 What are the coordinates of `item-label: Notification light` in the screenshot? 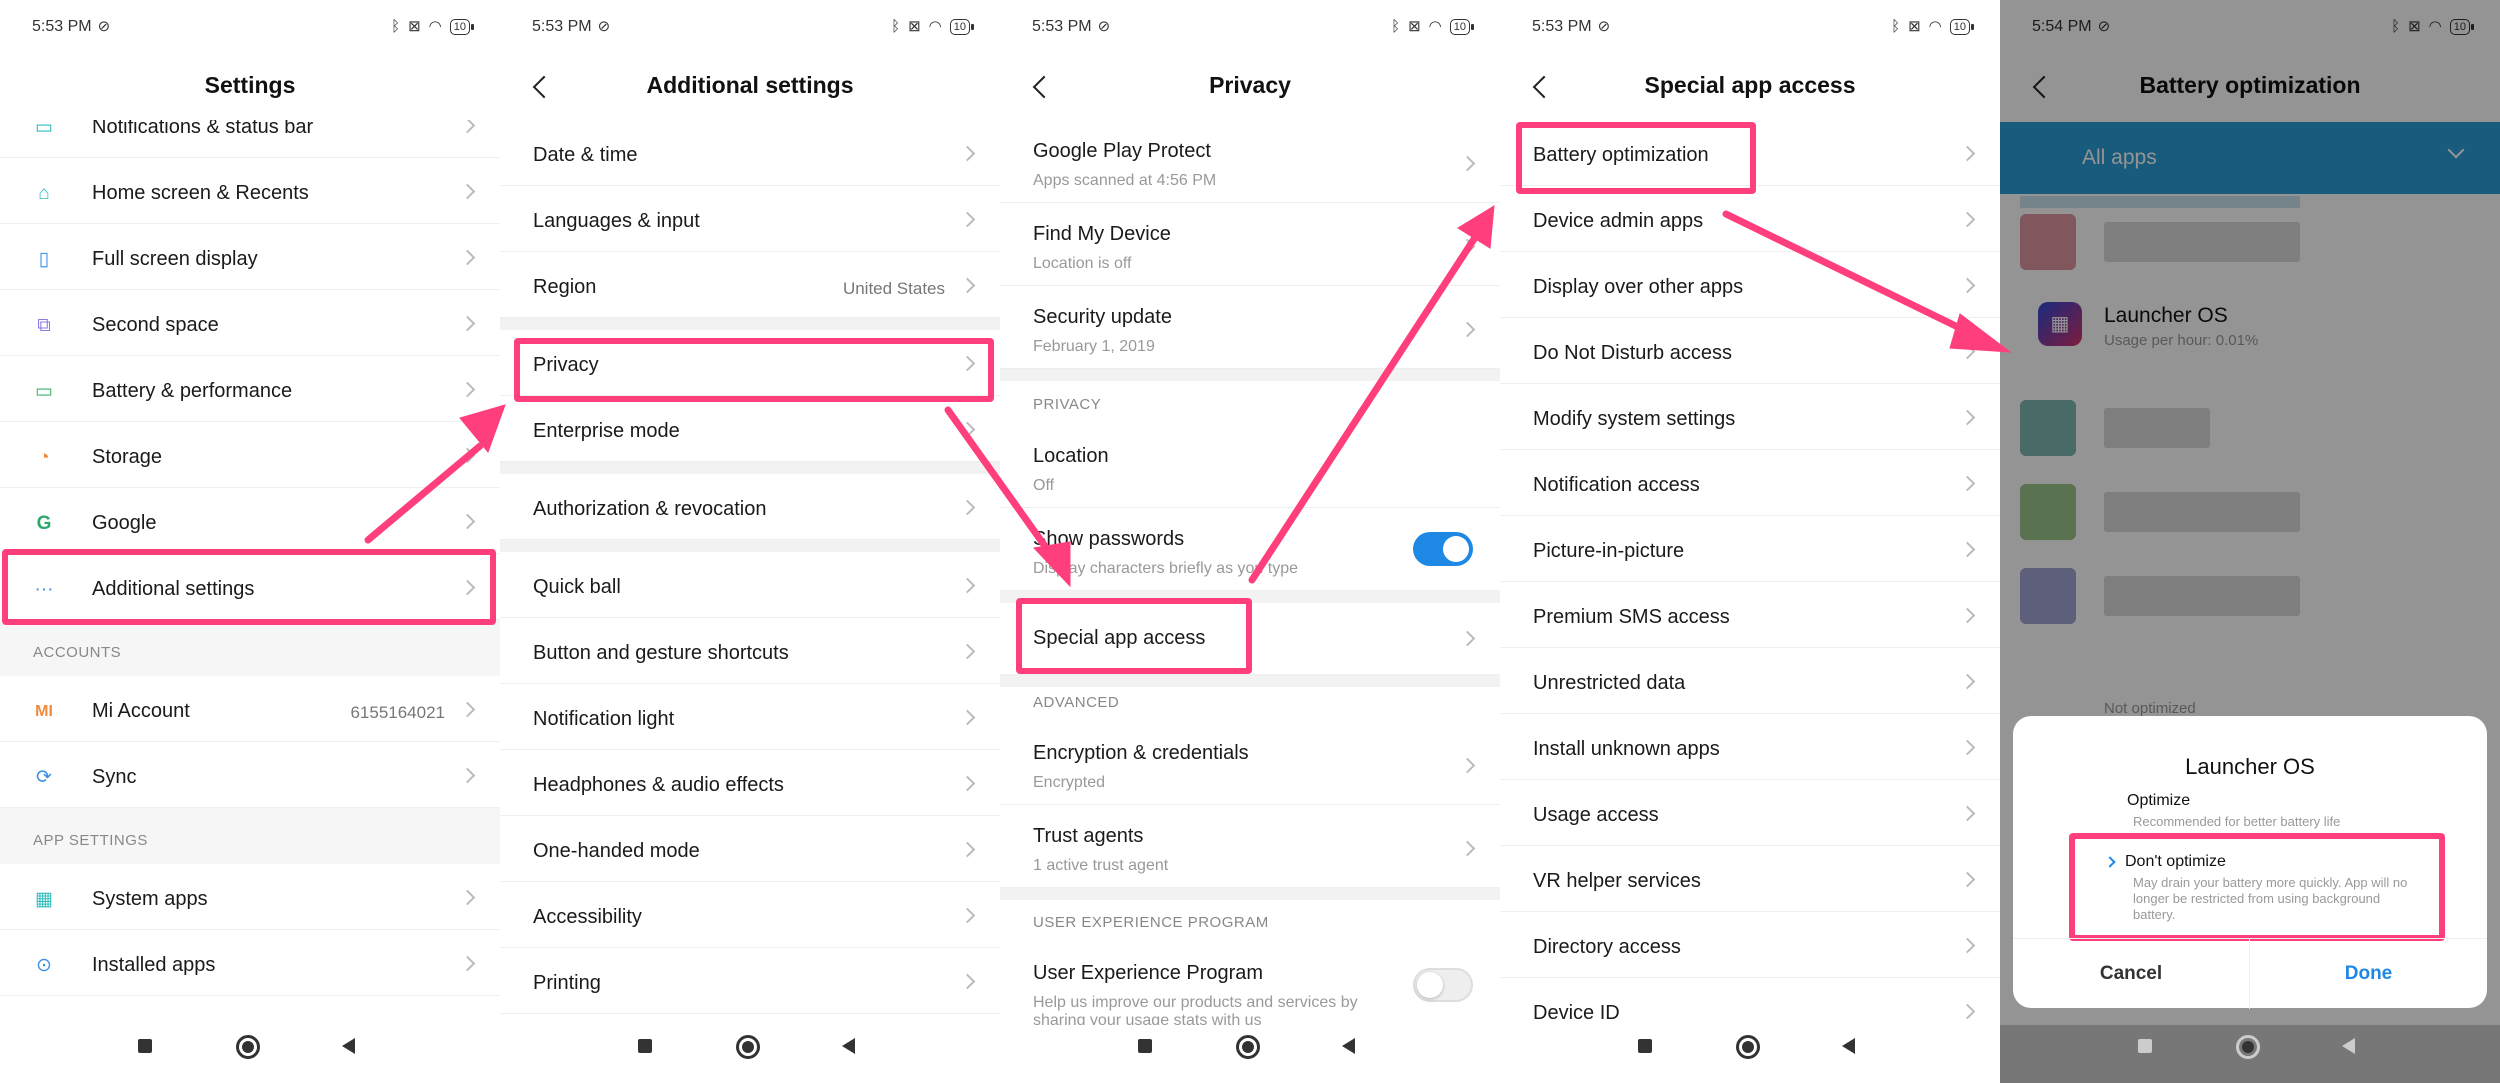 It's located at (604, 719).